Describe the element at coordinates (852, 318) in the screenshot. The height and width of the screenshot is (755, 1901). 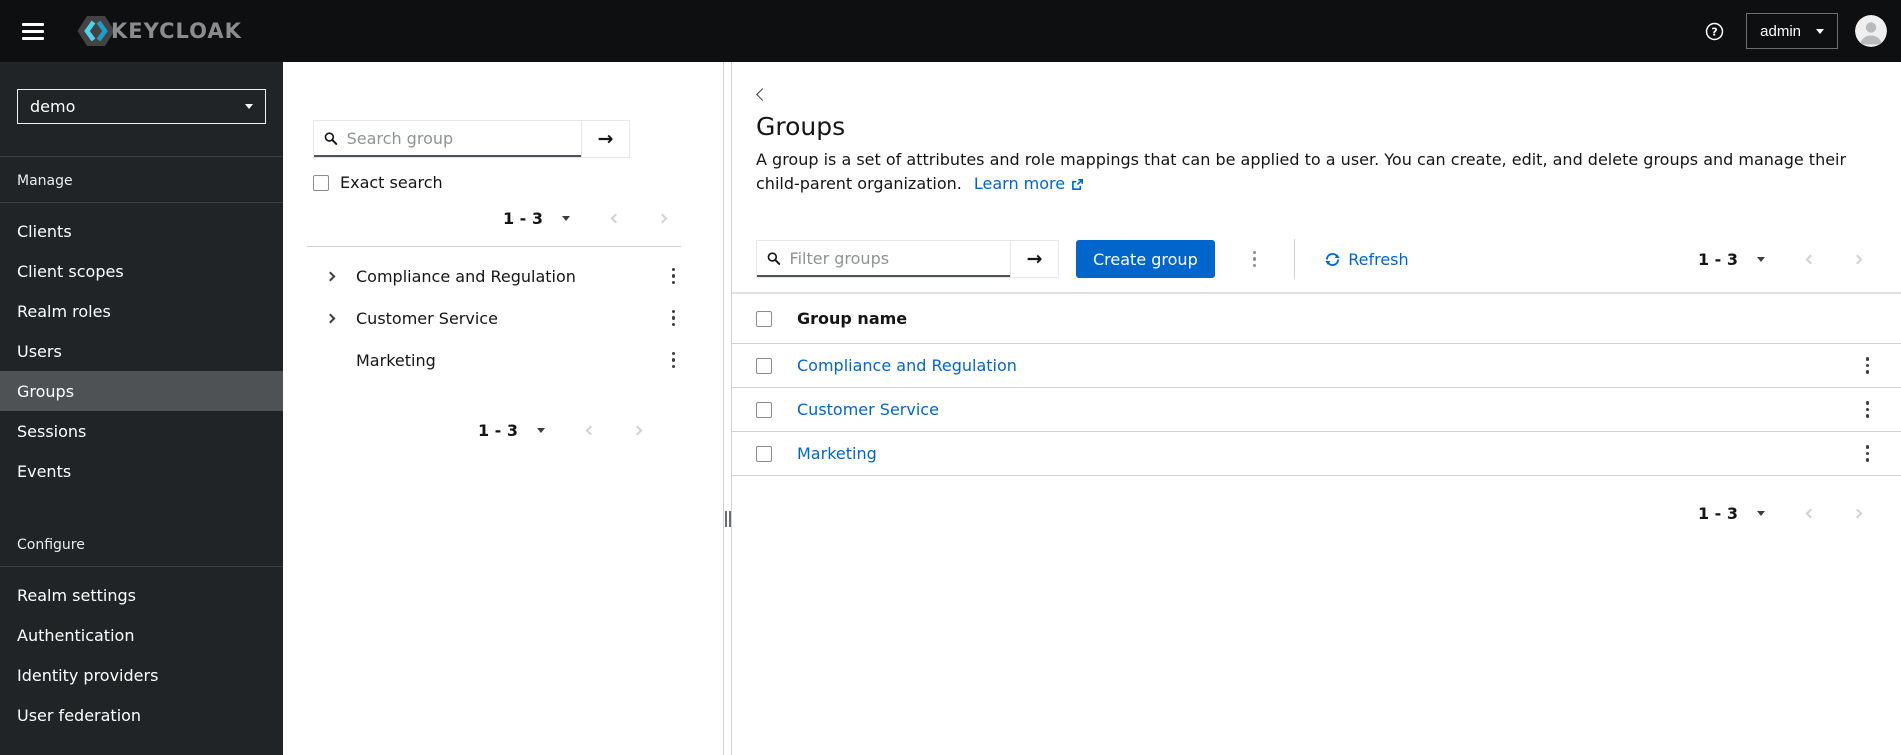
I see `column-header-group-name: Group name` at that location.